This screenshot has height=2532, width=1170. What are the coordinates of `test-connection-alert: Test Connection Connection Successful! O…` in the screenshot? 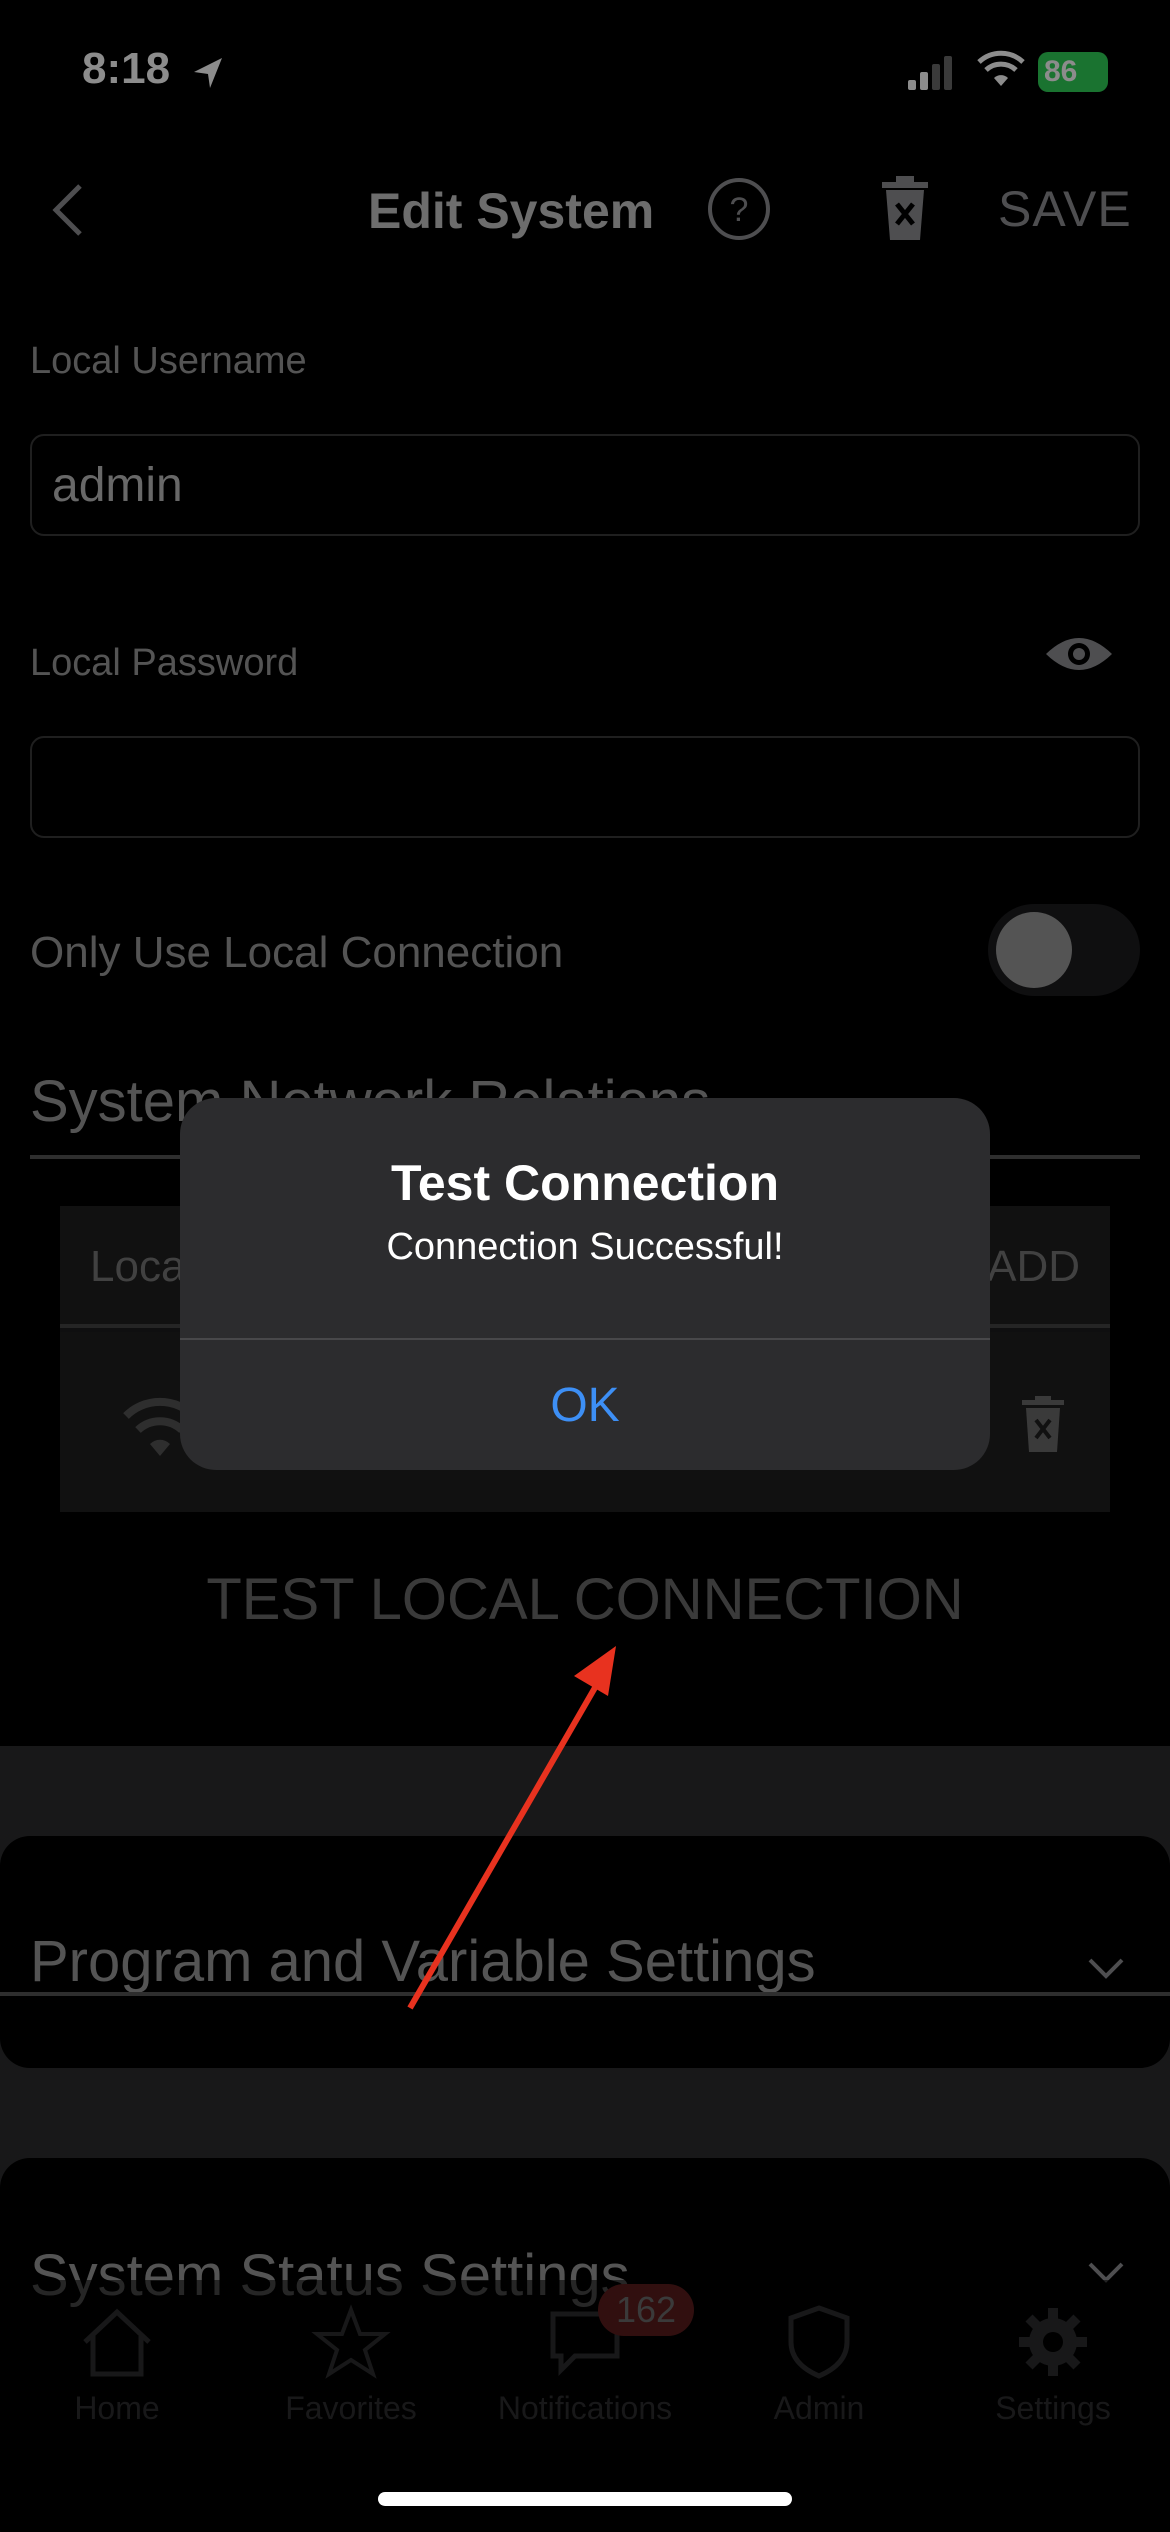 It's located at (585, 1284).